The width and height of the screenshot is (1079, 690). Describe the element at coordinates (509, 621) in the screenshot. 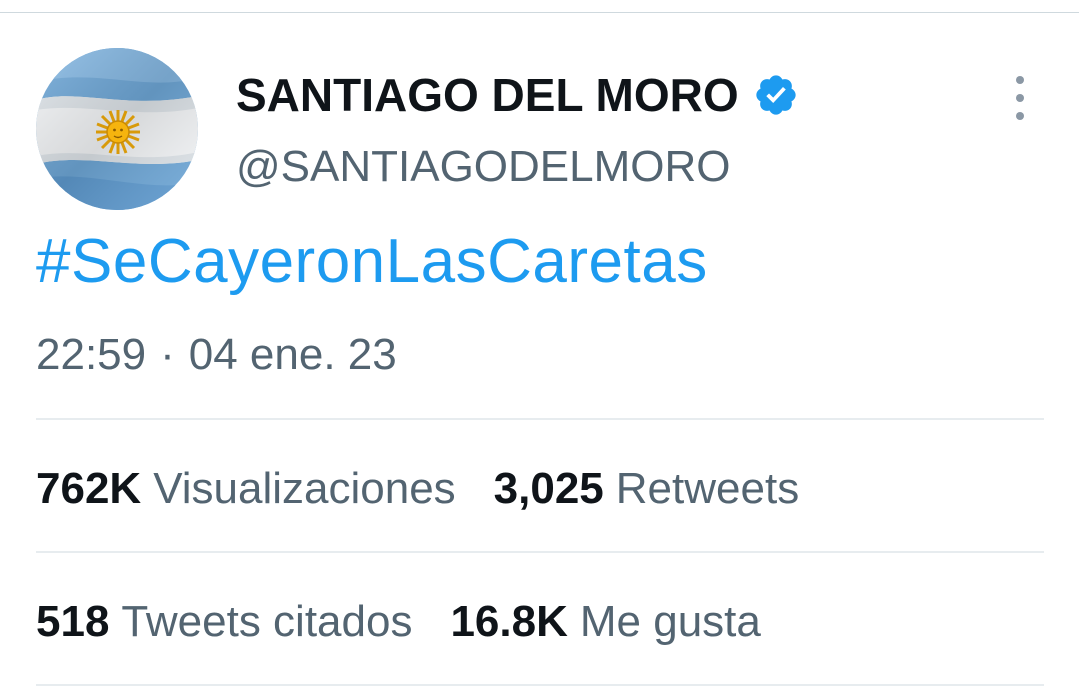

I see `likes-count: 16.8K` at that location.